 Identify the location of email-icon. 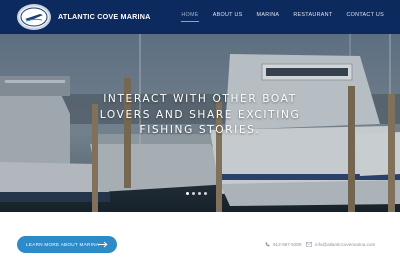
(309, 244).